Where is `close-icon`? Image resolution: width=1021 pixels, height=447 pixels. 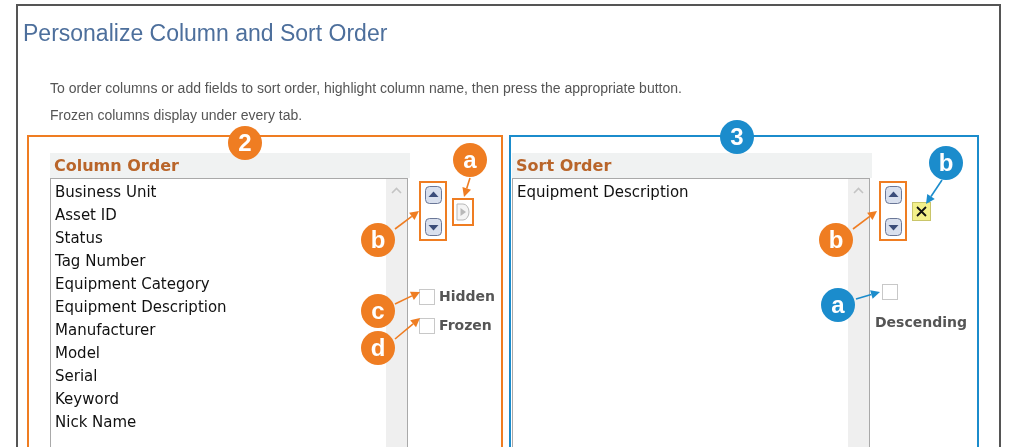
close-icon is located at coordinates (921, 211).